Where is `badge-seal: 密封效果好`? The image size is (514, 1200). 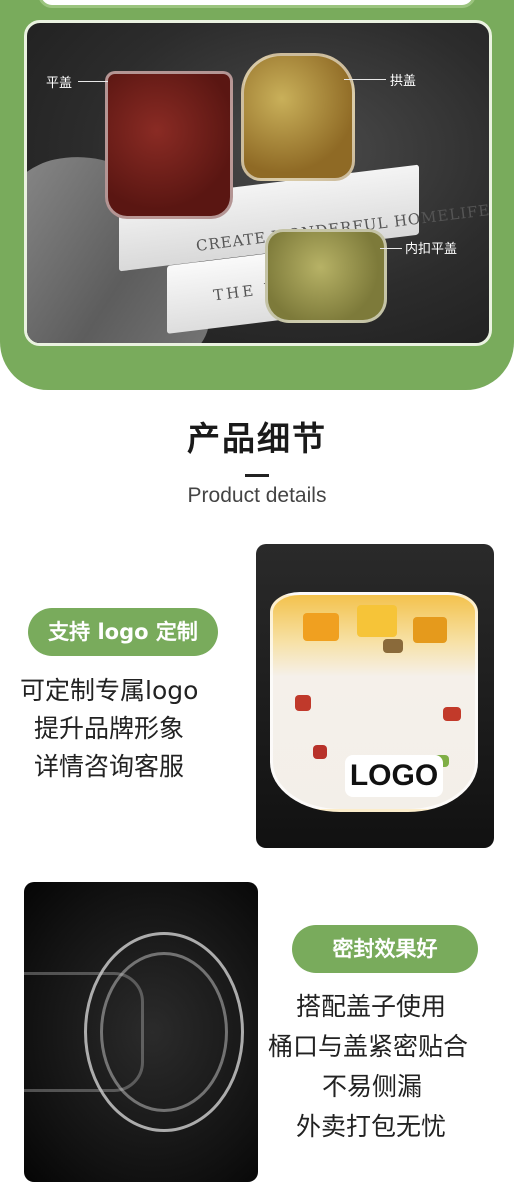 badge-seal: 密封效果好 is located at coordinates (385, 949).